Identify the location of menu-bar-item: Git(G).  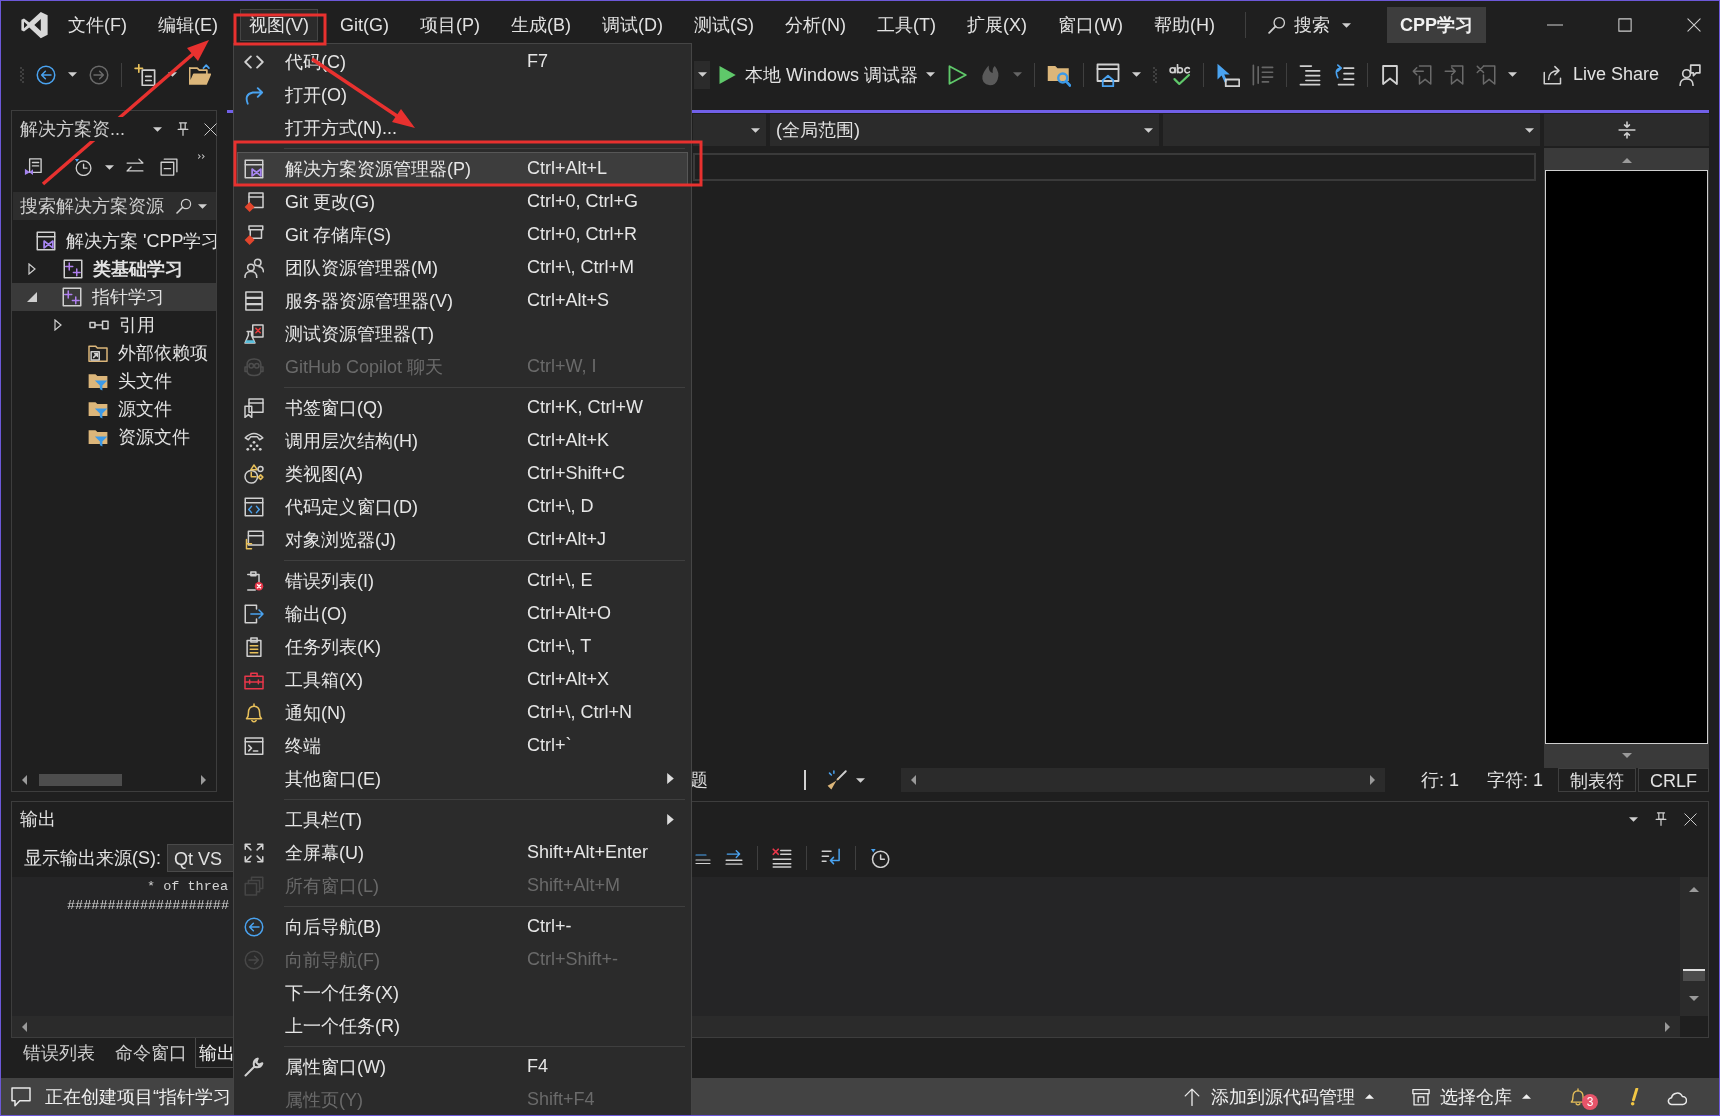
(364, 25).